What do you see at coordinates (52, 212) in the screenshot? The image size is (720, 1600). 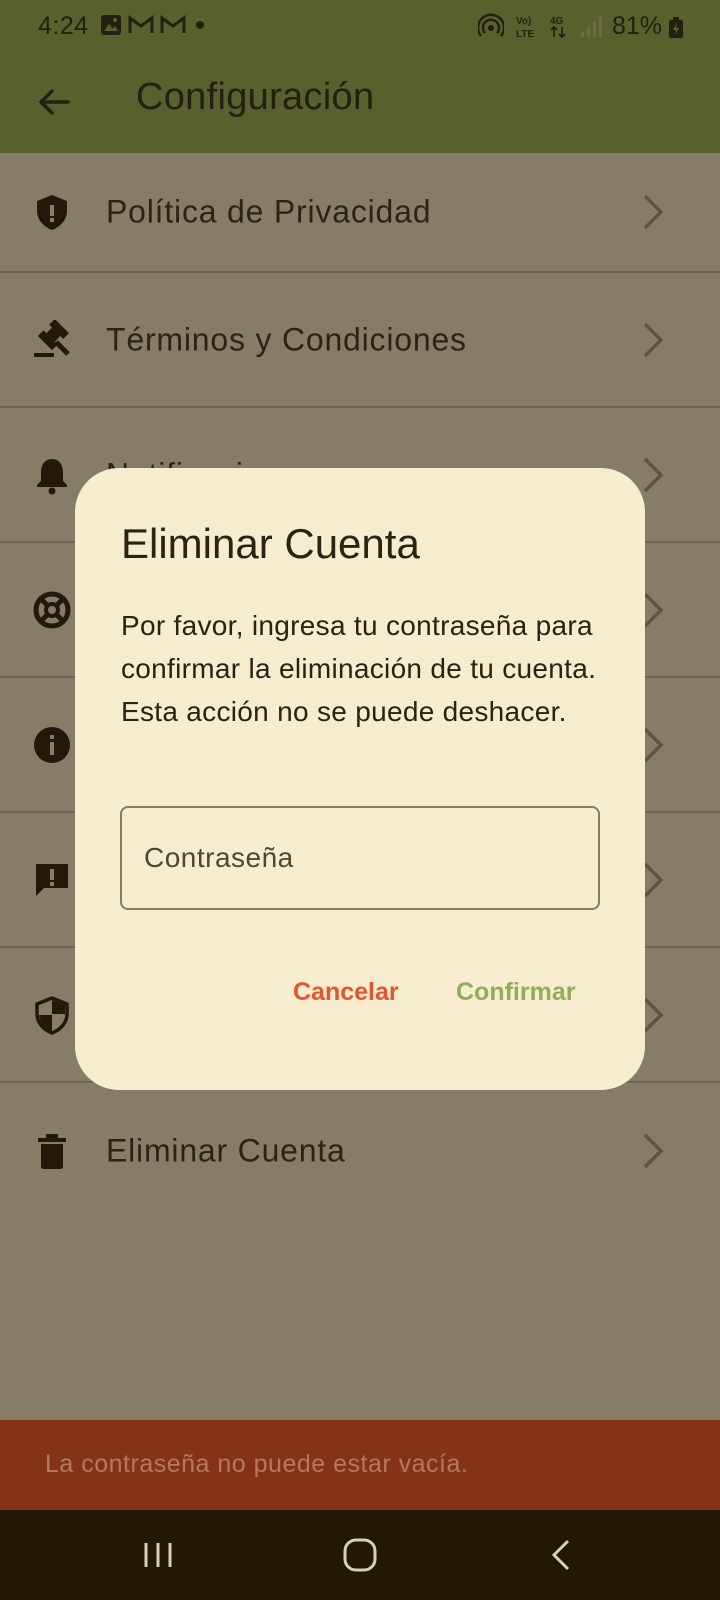 I see `shield-icon` at bounding box center [52, 212].